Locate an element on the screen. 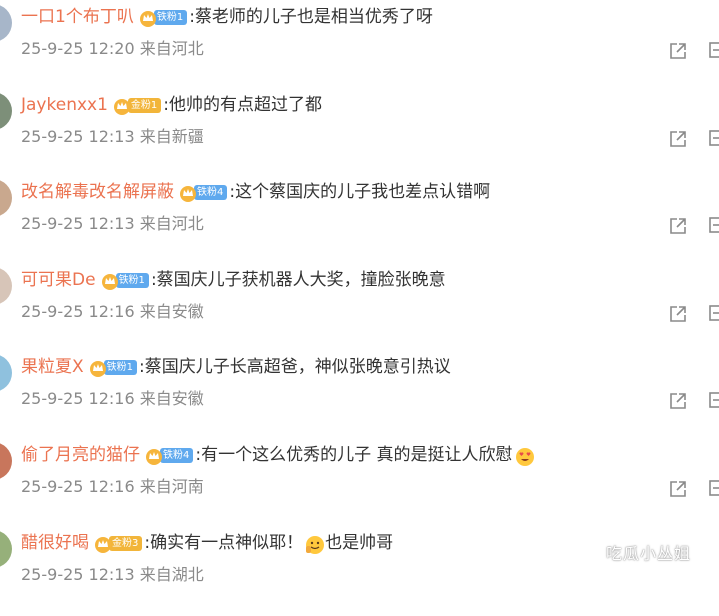 This screenshot has height=616, width=719. timestamp: 25-9-25 12:20 is located at coordinates (78, 48).